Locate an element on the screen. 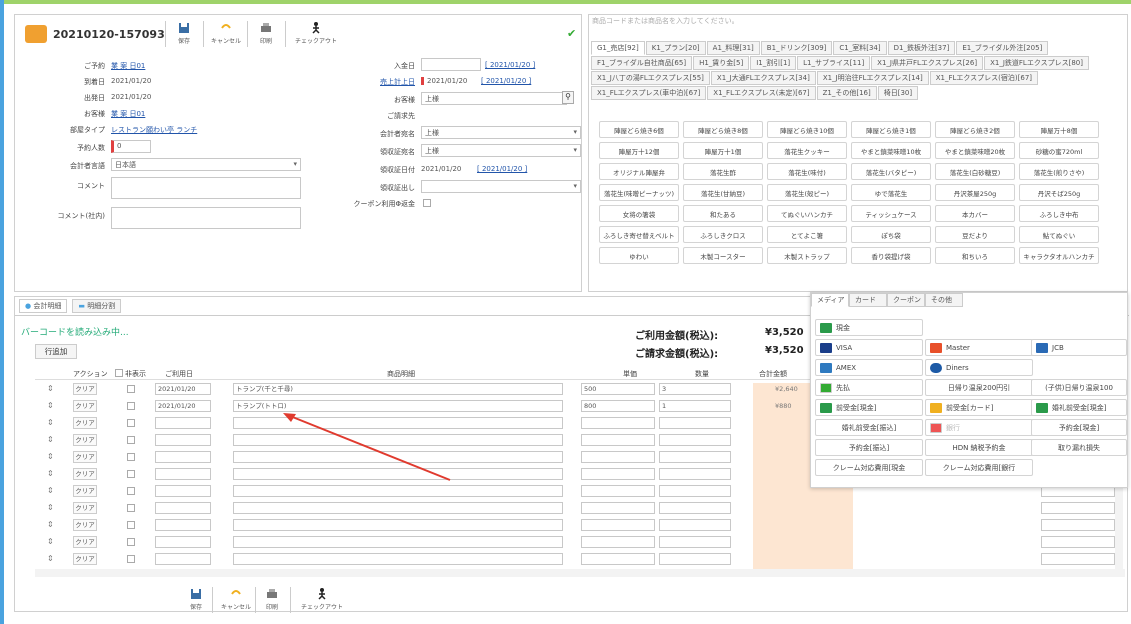 Image resolution: width=1131 pixels, height=624 pixels. sales-date-link: [ 2021/01/20 ] is located at coordinates (506, 81).